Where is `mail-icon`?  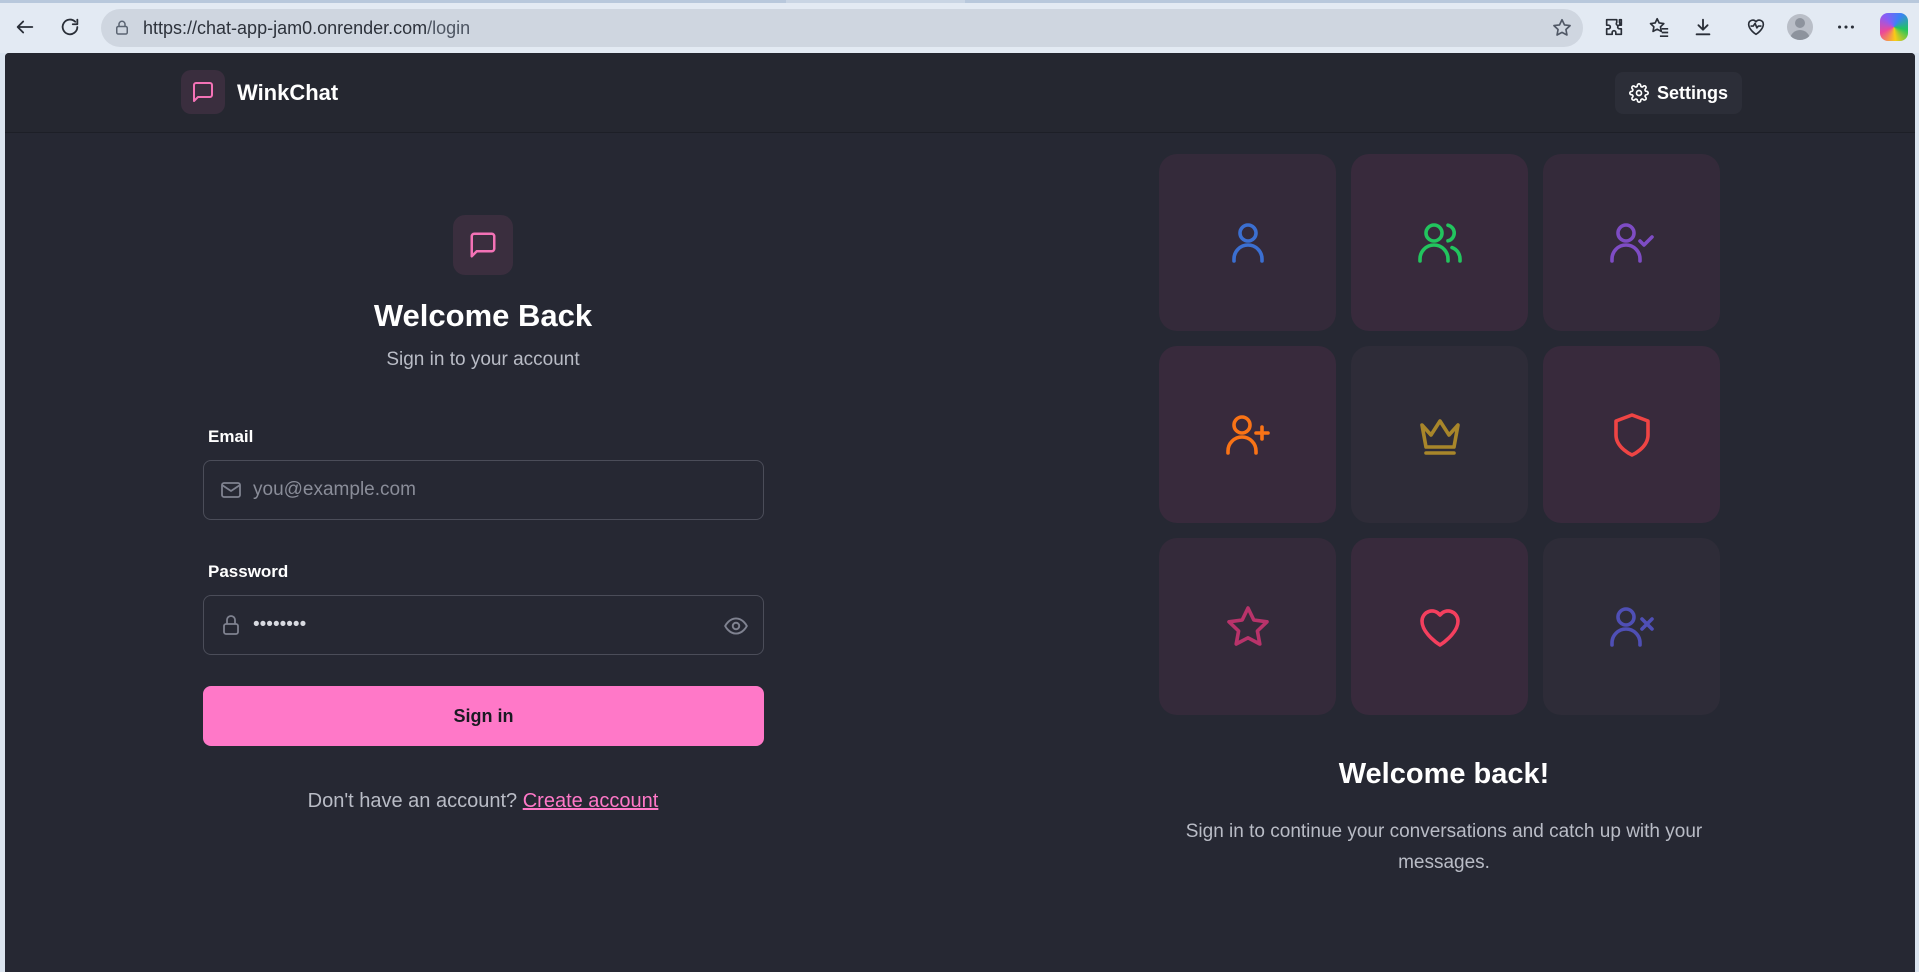 mail-icon is located at coordinates (231, 490).